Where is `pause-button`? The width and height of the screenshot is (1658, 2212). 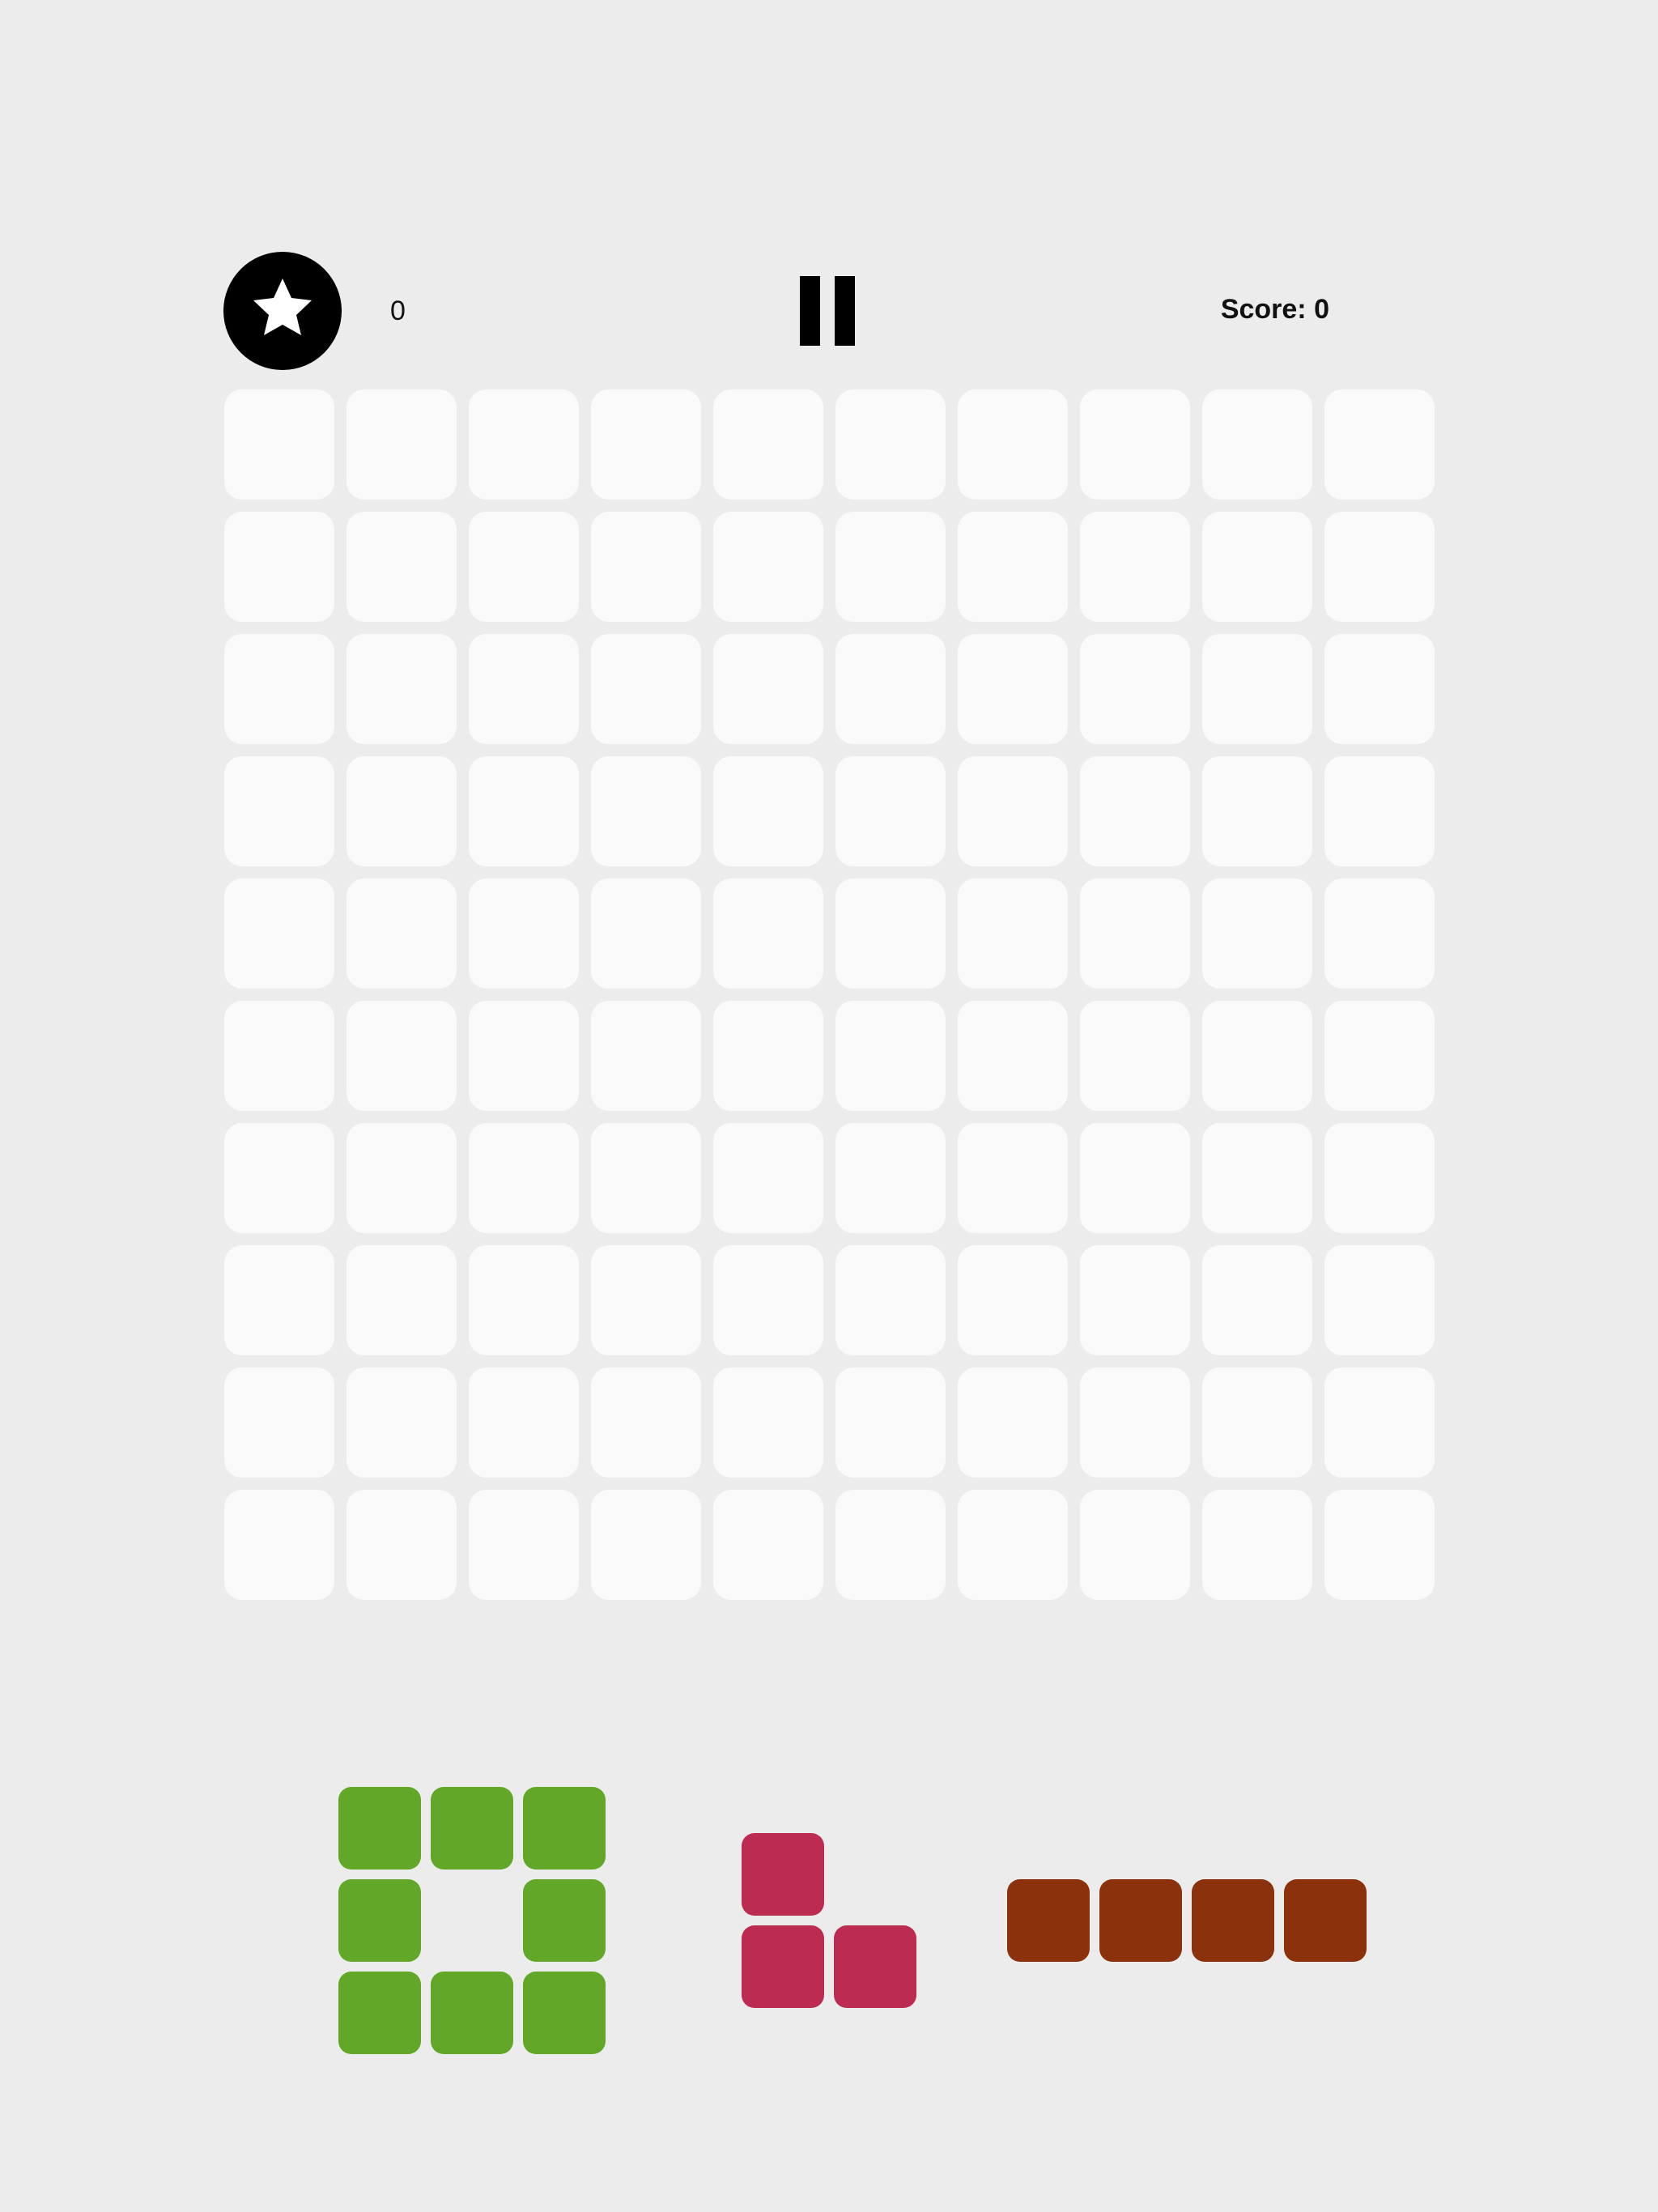
pause-button is located at coordinates (827, 311).